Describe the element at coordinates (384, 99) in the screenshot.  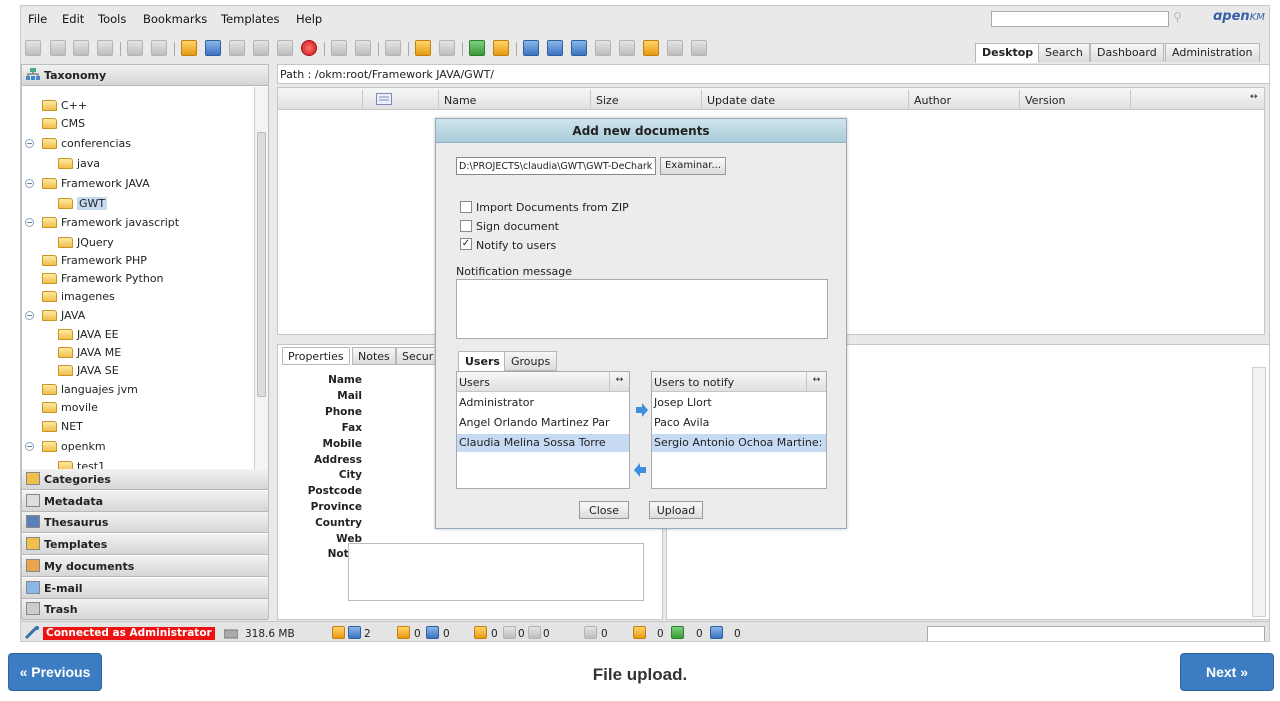
I see `select-all-icon` at that location.